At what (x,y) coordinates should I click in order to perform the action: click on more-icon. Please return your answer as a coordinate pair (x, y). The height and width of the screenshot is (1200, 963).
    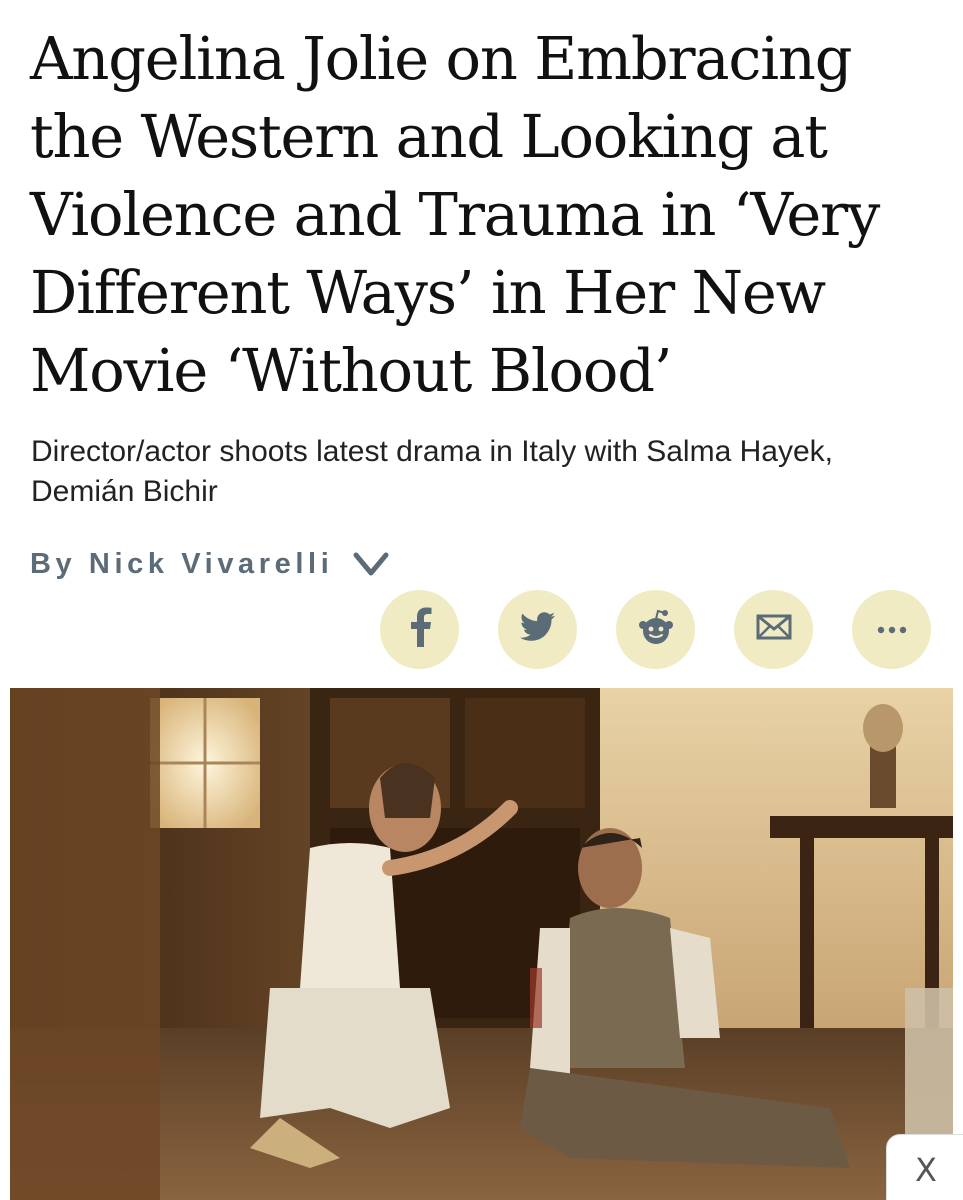
    Looking at the image, I should click on (892, 630).